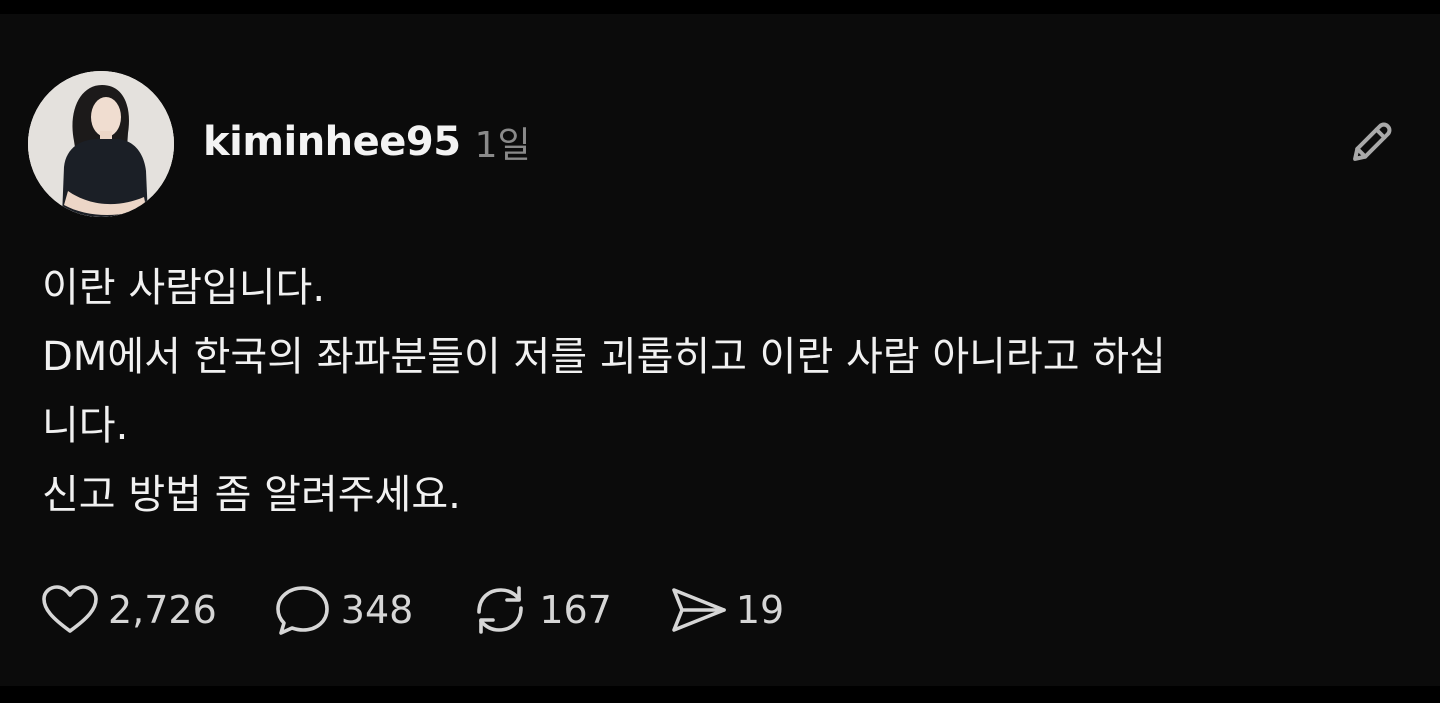 The image size is (1440, 703). What do you see at coordinates (332, 142) in the screenshot?
I see `username: kiminhee95` at bounding box center [332, 142].